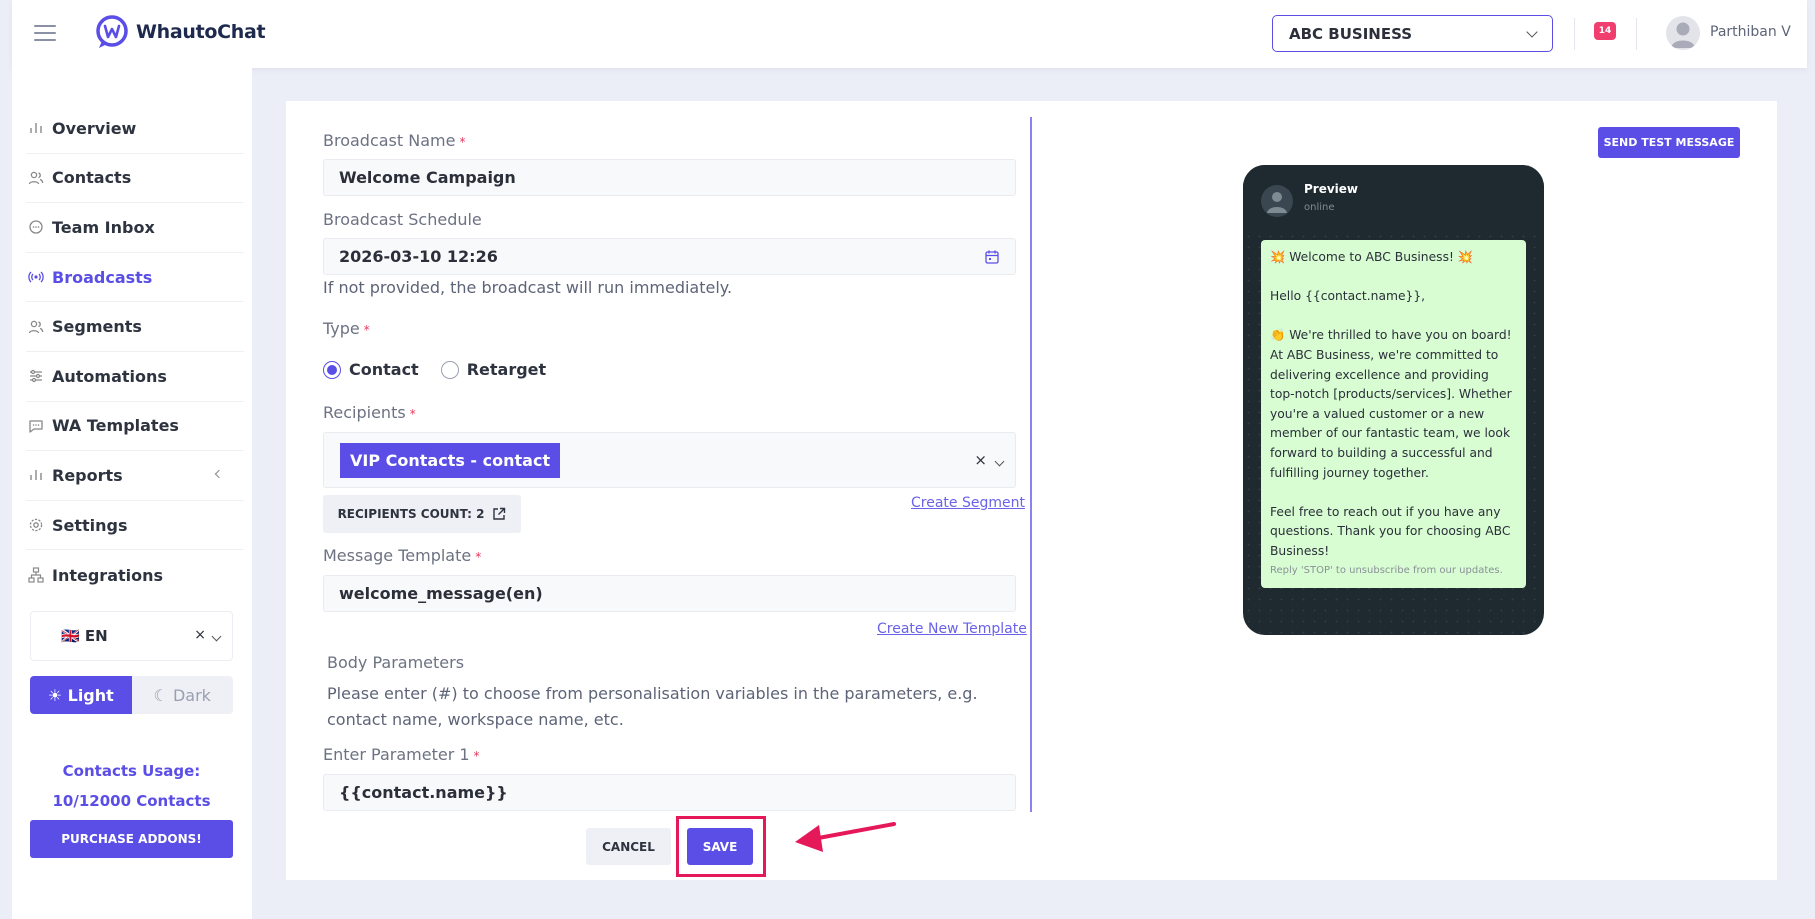 The image size is (1815, 919). I want to click on user-name: Parthiban V, so click(1750, 32).